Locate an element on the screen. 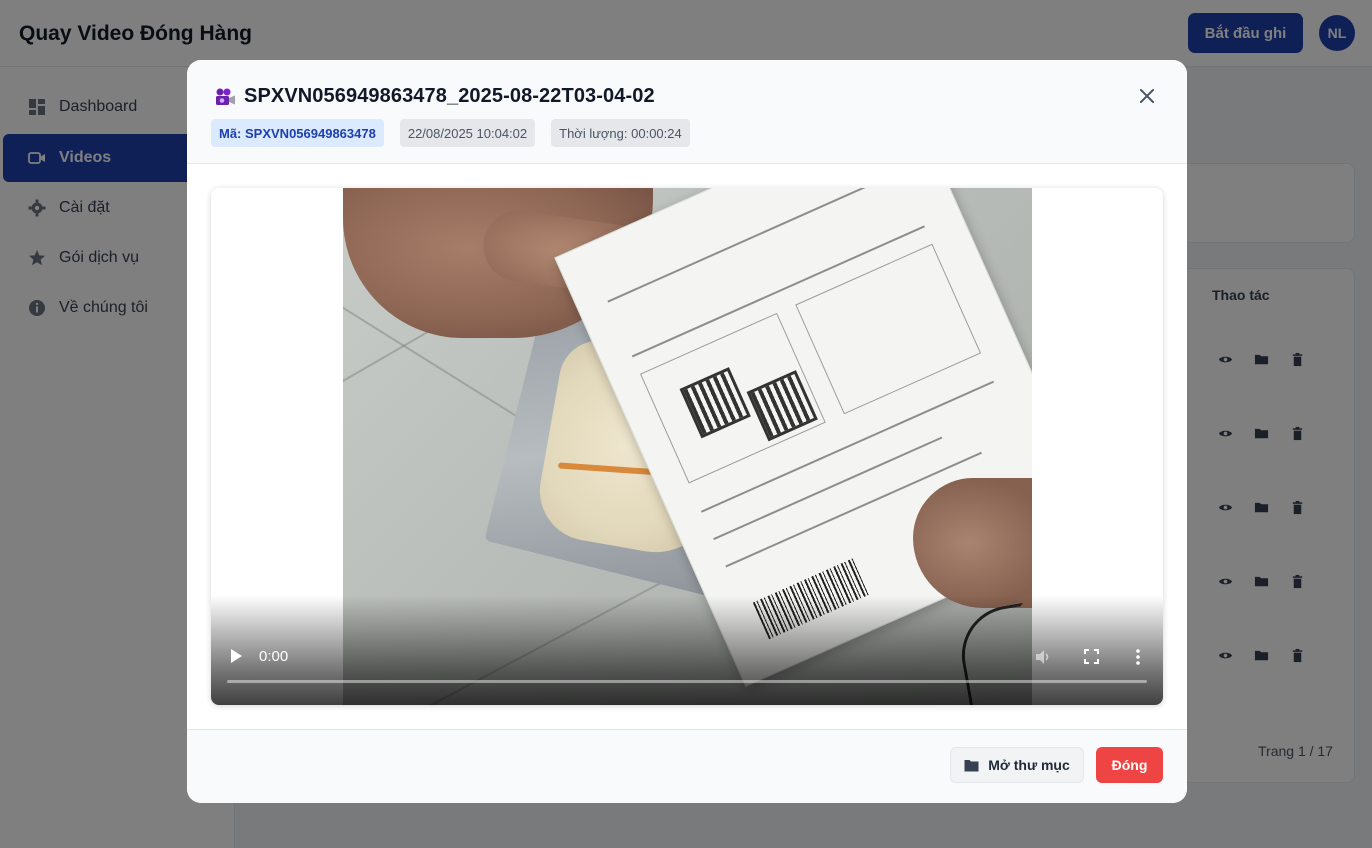  close-icon is located at coordinates (1147, 96).